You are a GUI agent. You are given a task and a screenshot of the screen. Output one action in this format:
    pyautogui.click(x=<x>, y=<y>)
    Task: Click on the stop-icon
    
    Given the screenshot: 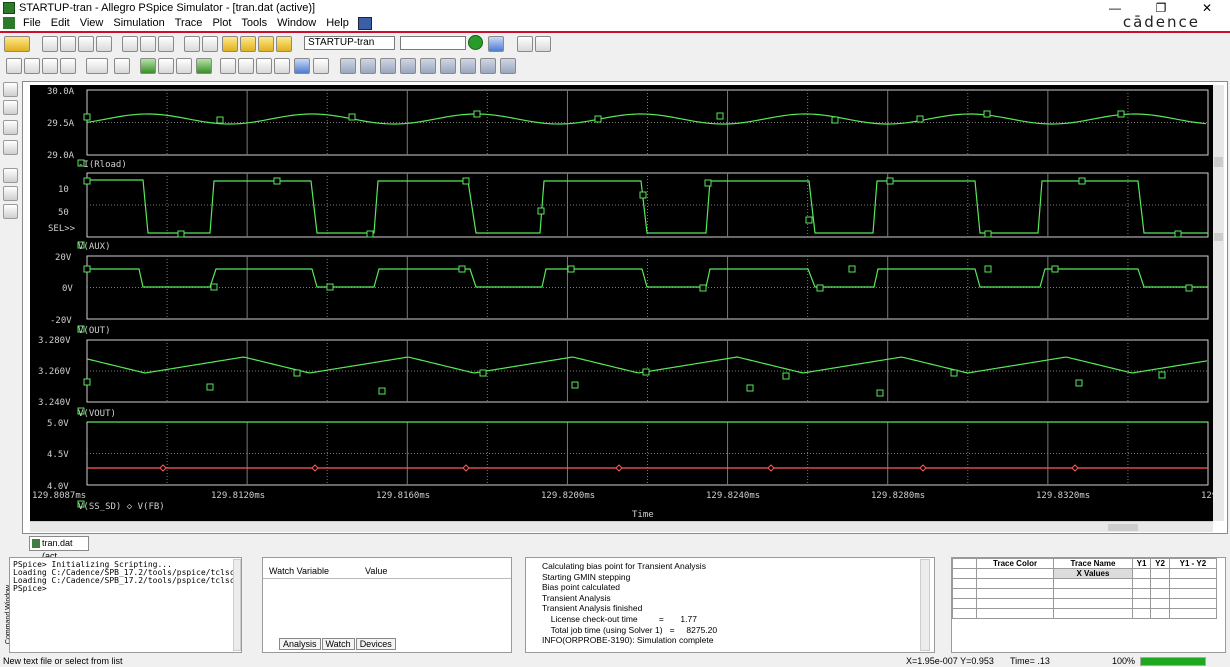 What is the action you would take?
    pyautogui.click(x=543, y=44)
    